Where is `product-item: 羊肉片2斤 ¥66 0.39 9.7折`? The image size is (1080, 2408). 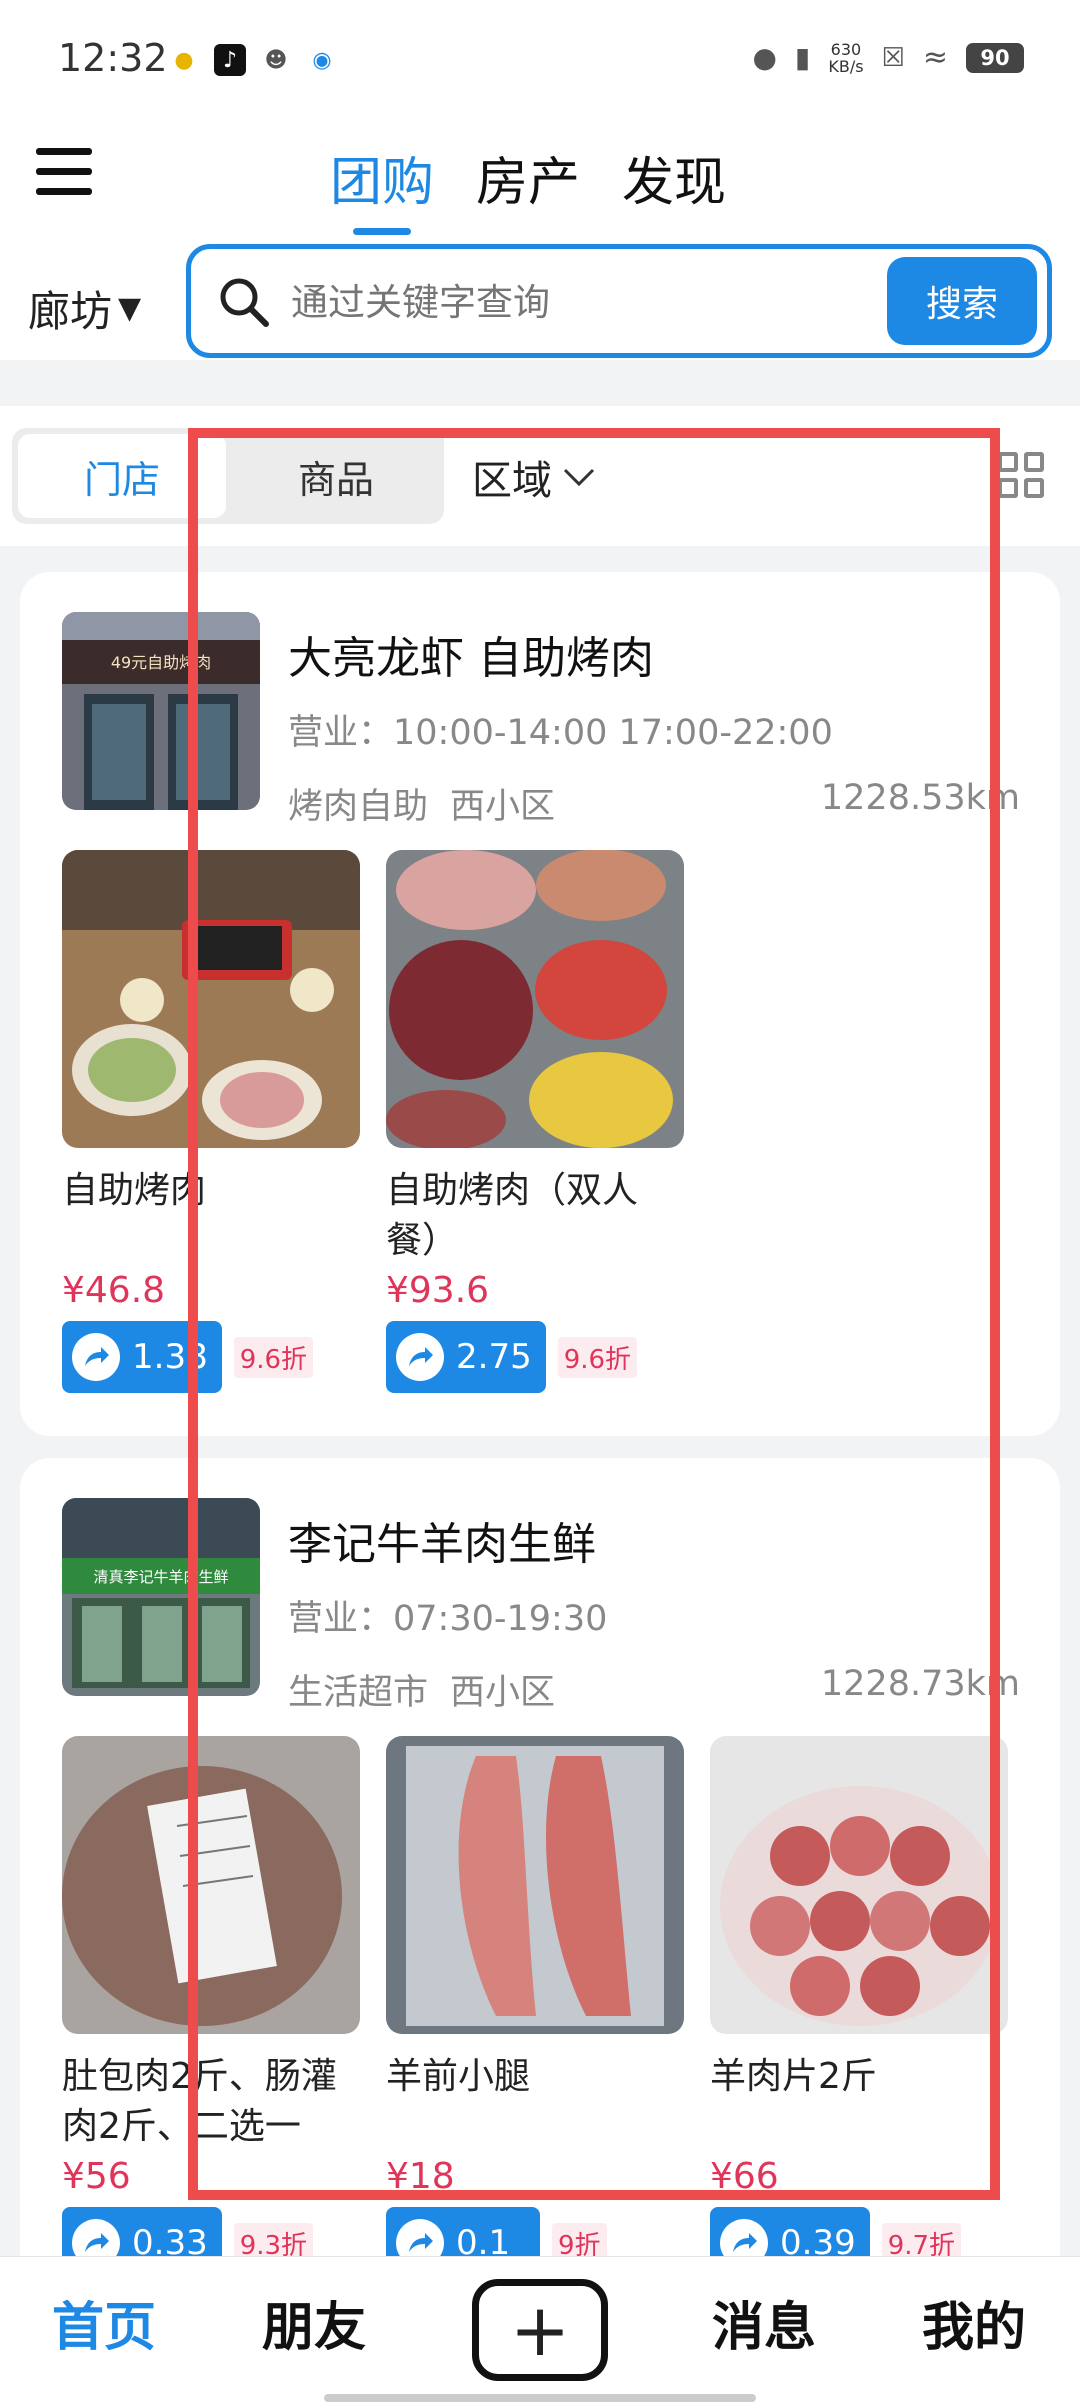 product-item: 羊肉片2斤 ¥66 0.39 9.7折 is located at coordinates (859, 2007).